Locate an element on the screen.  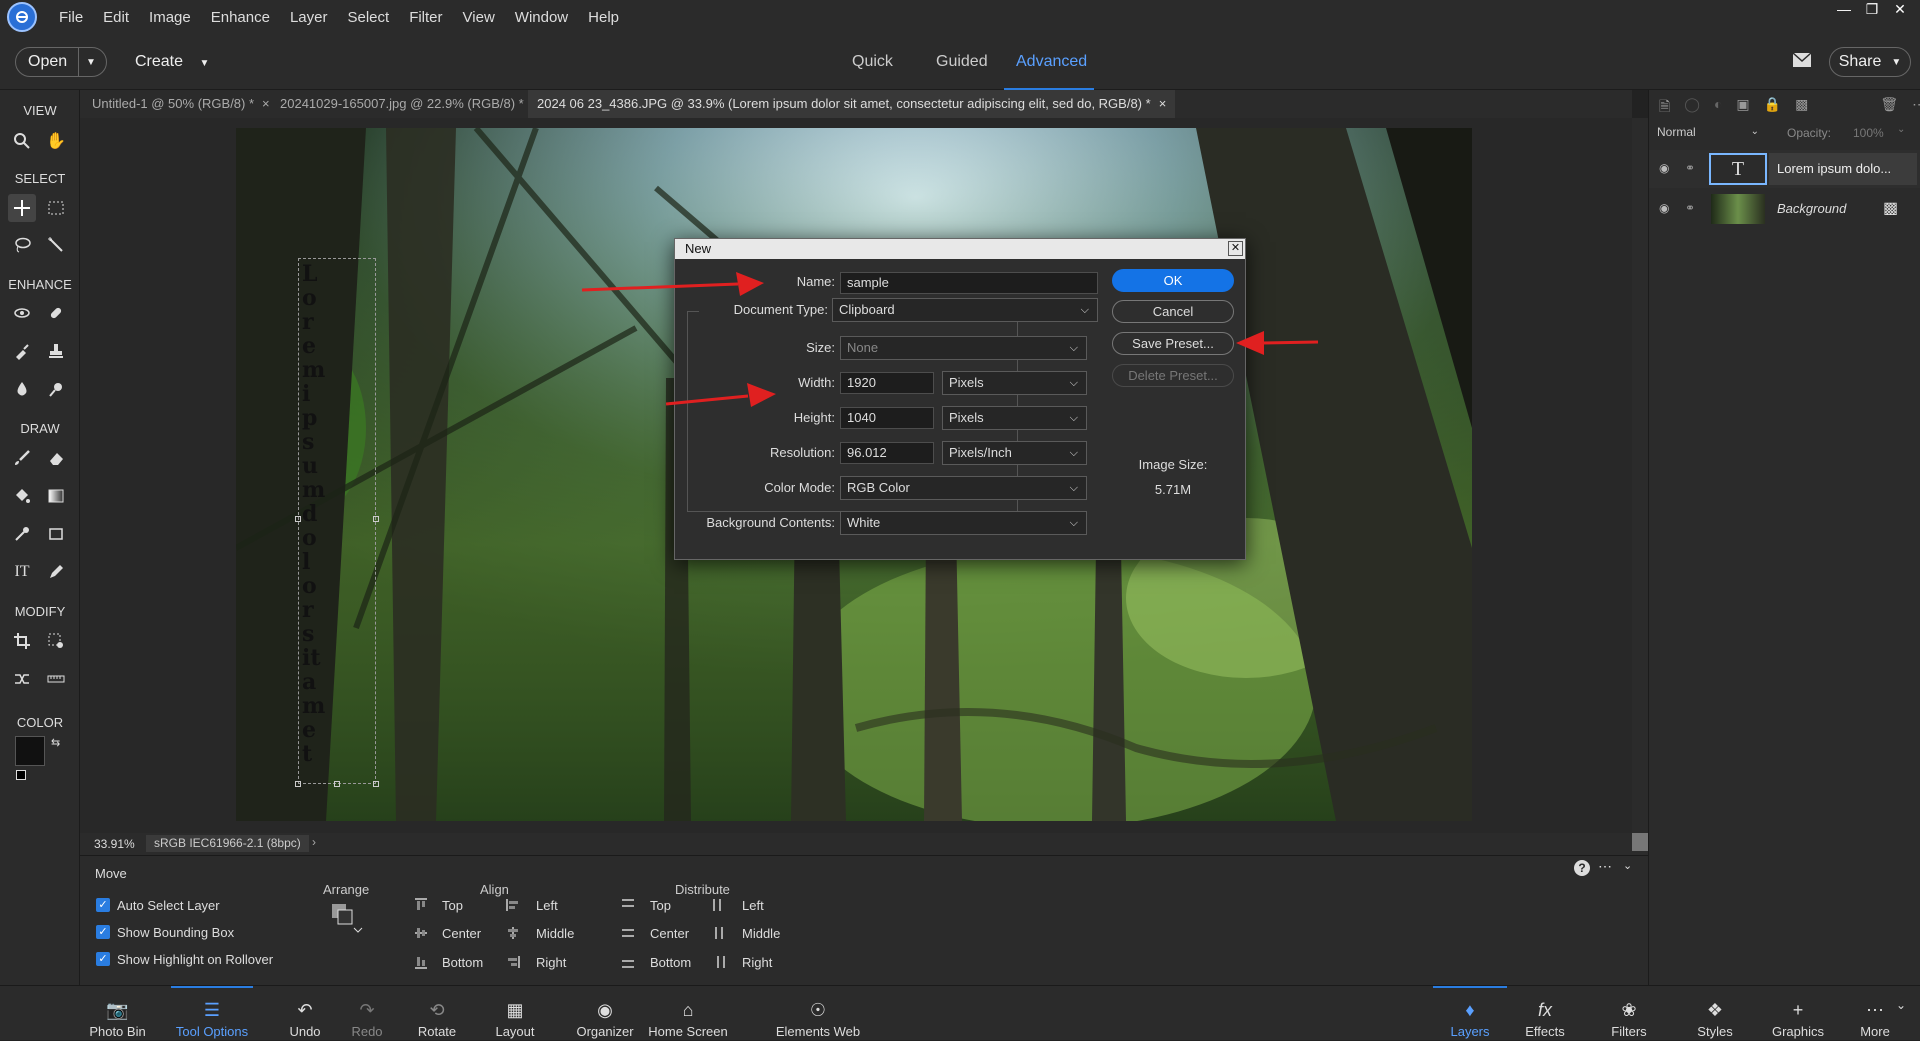
smart-brush-icon is located at coordinates (22, 351).